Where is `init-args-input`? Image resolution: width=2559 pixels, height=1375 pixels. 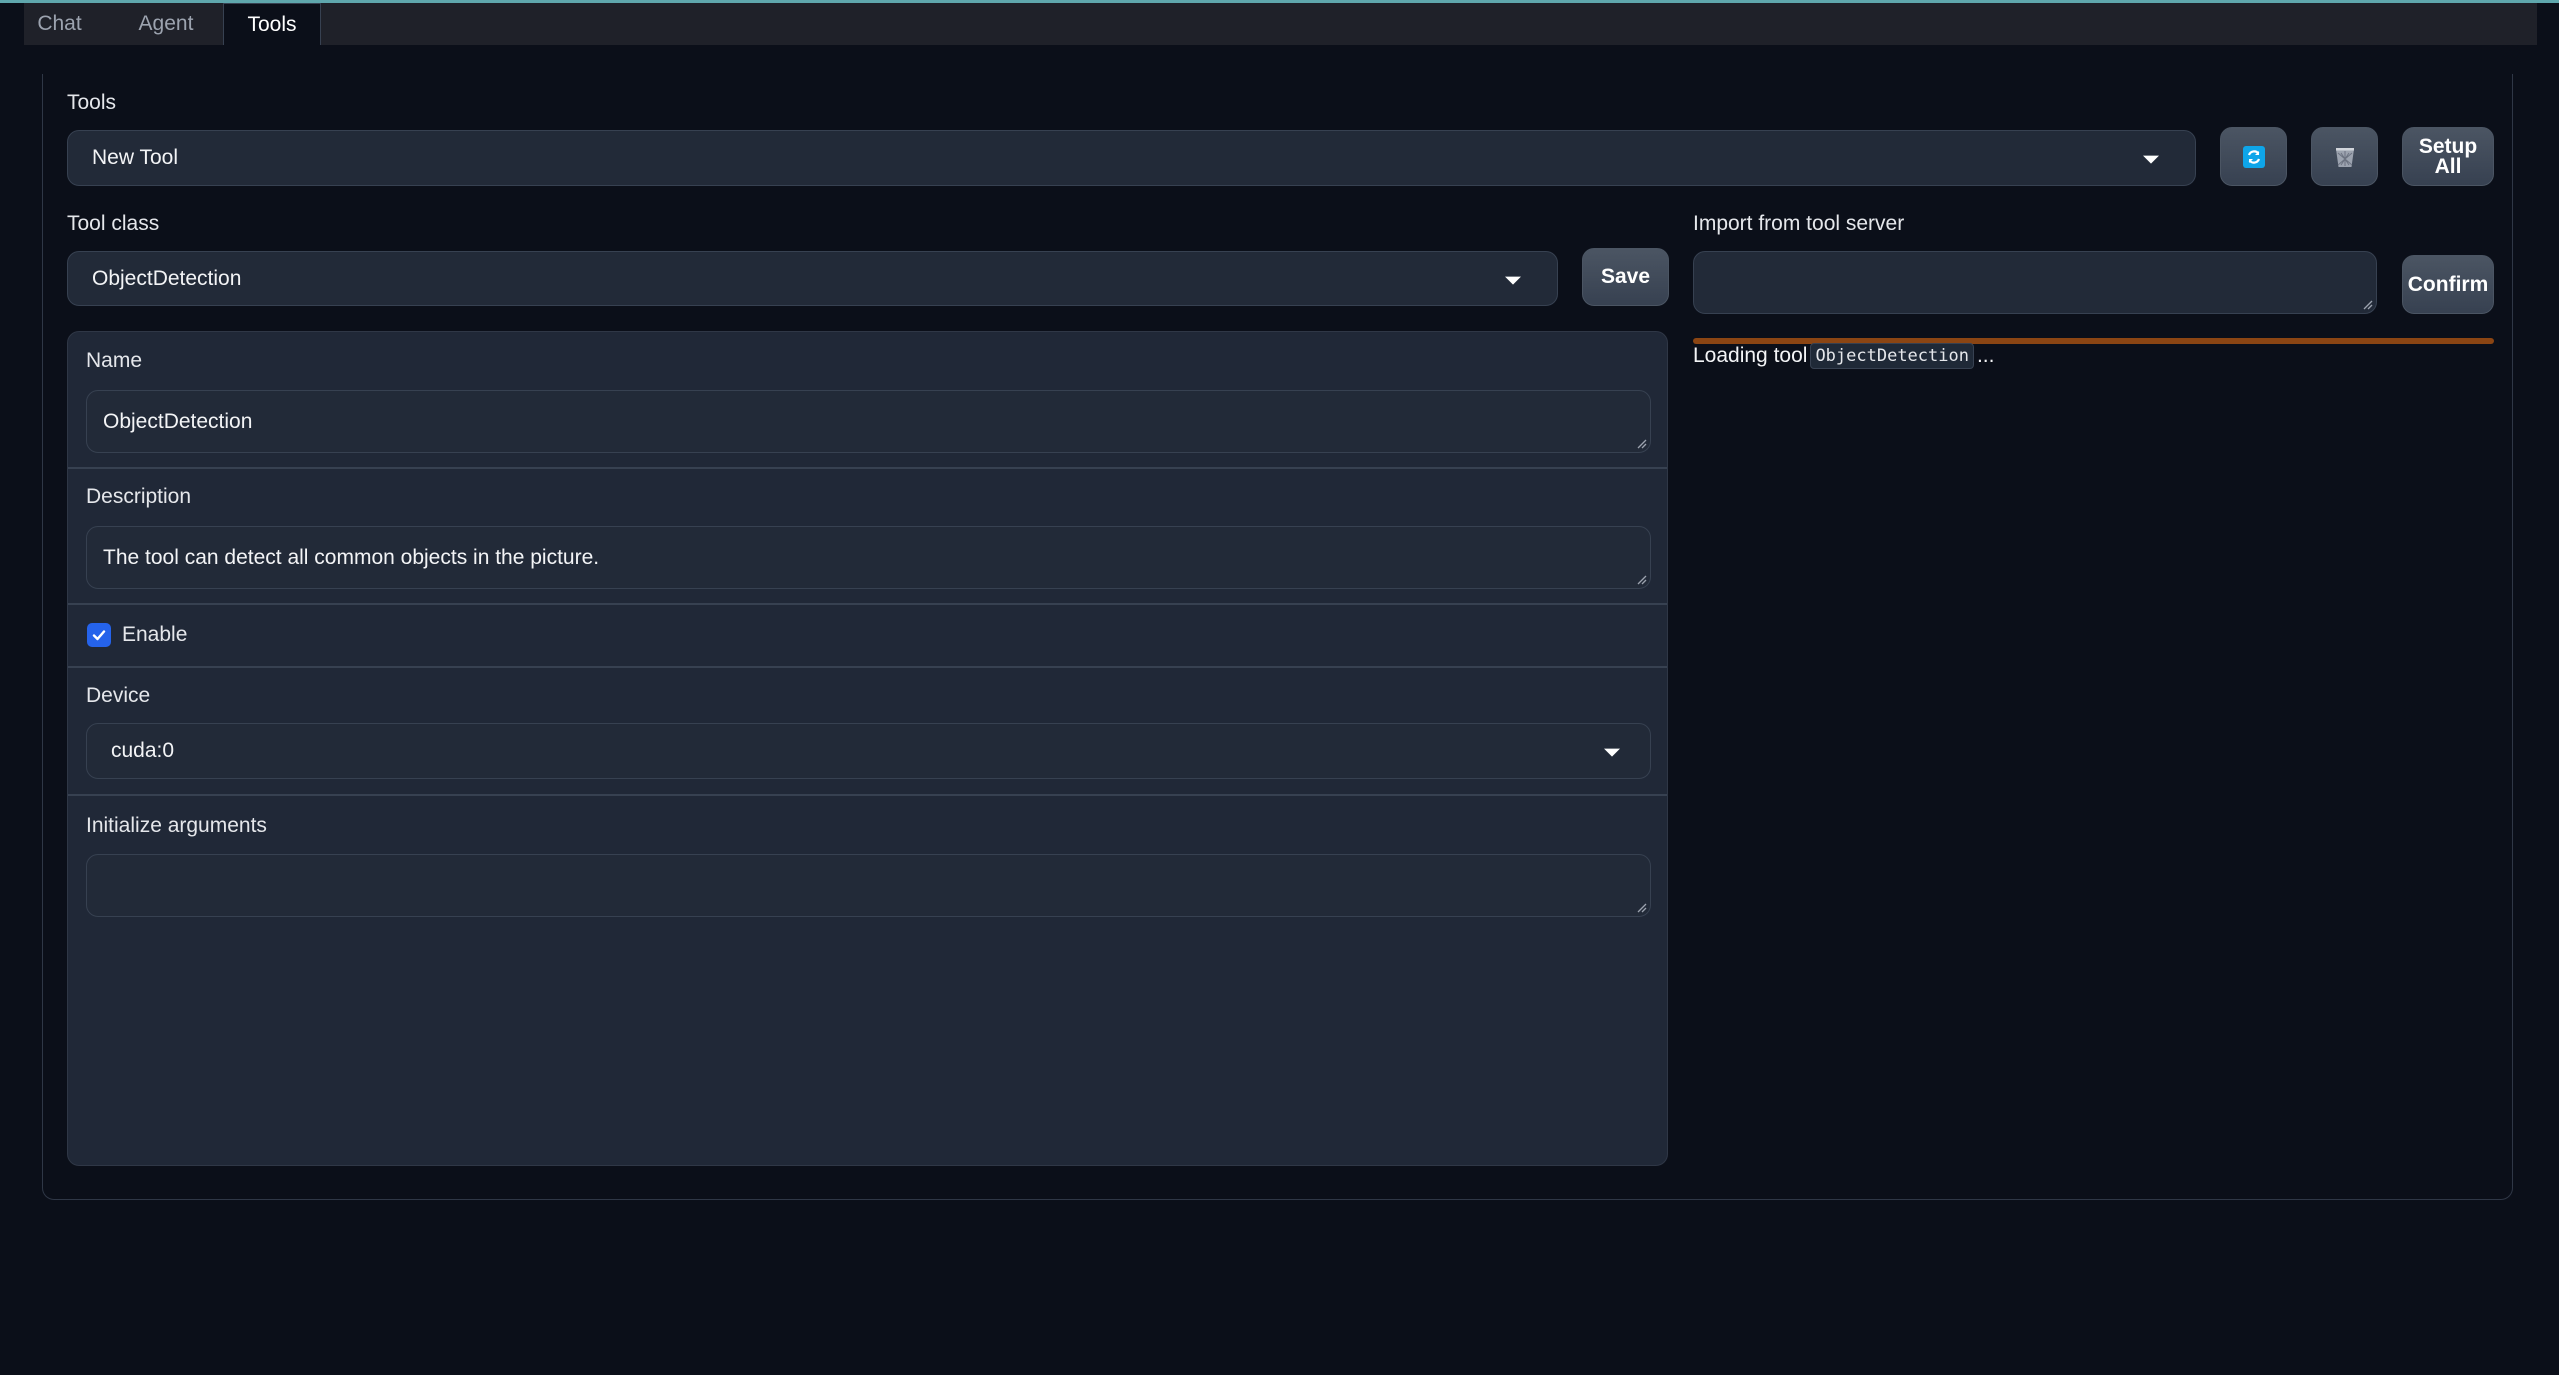 init-args-input is located at coordinates (868, 885).